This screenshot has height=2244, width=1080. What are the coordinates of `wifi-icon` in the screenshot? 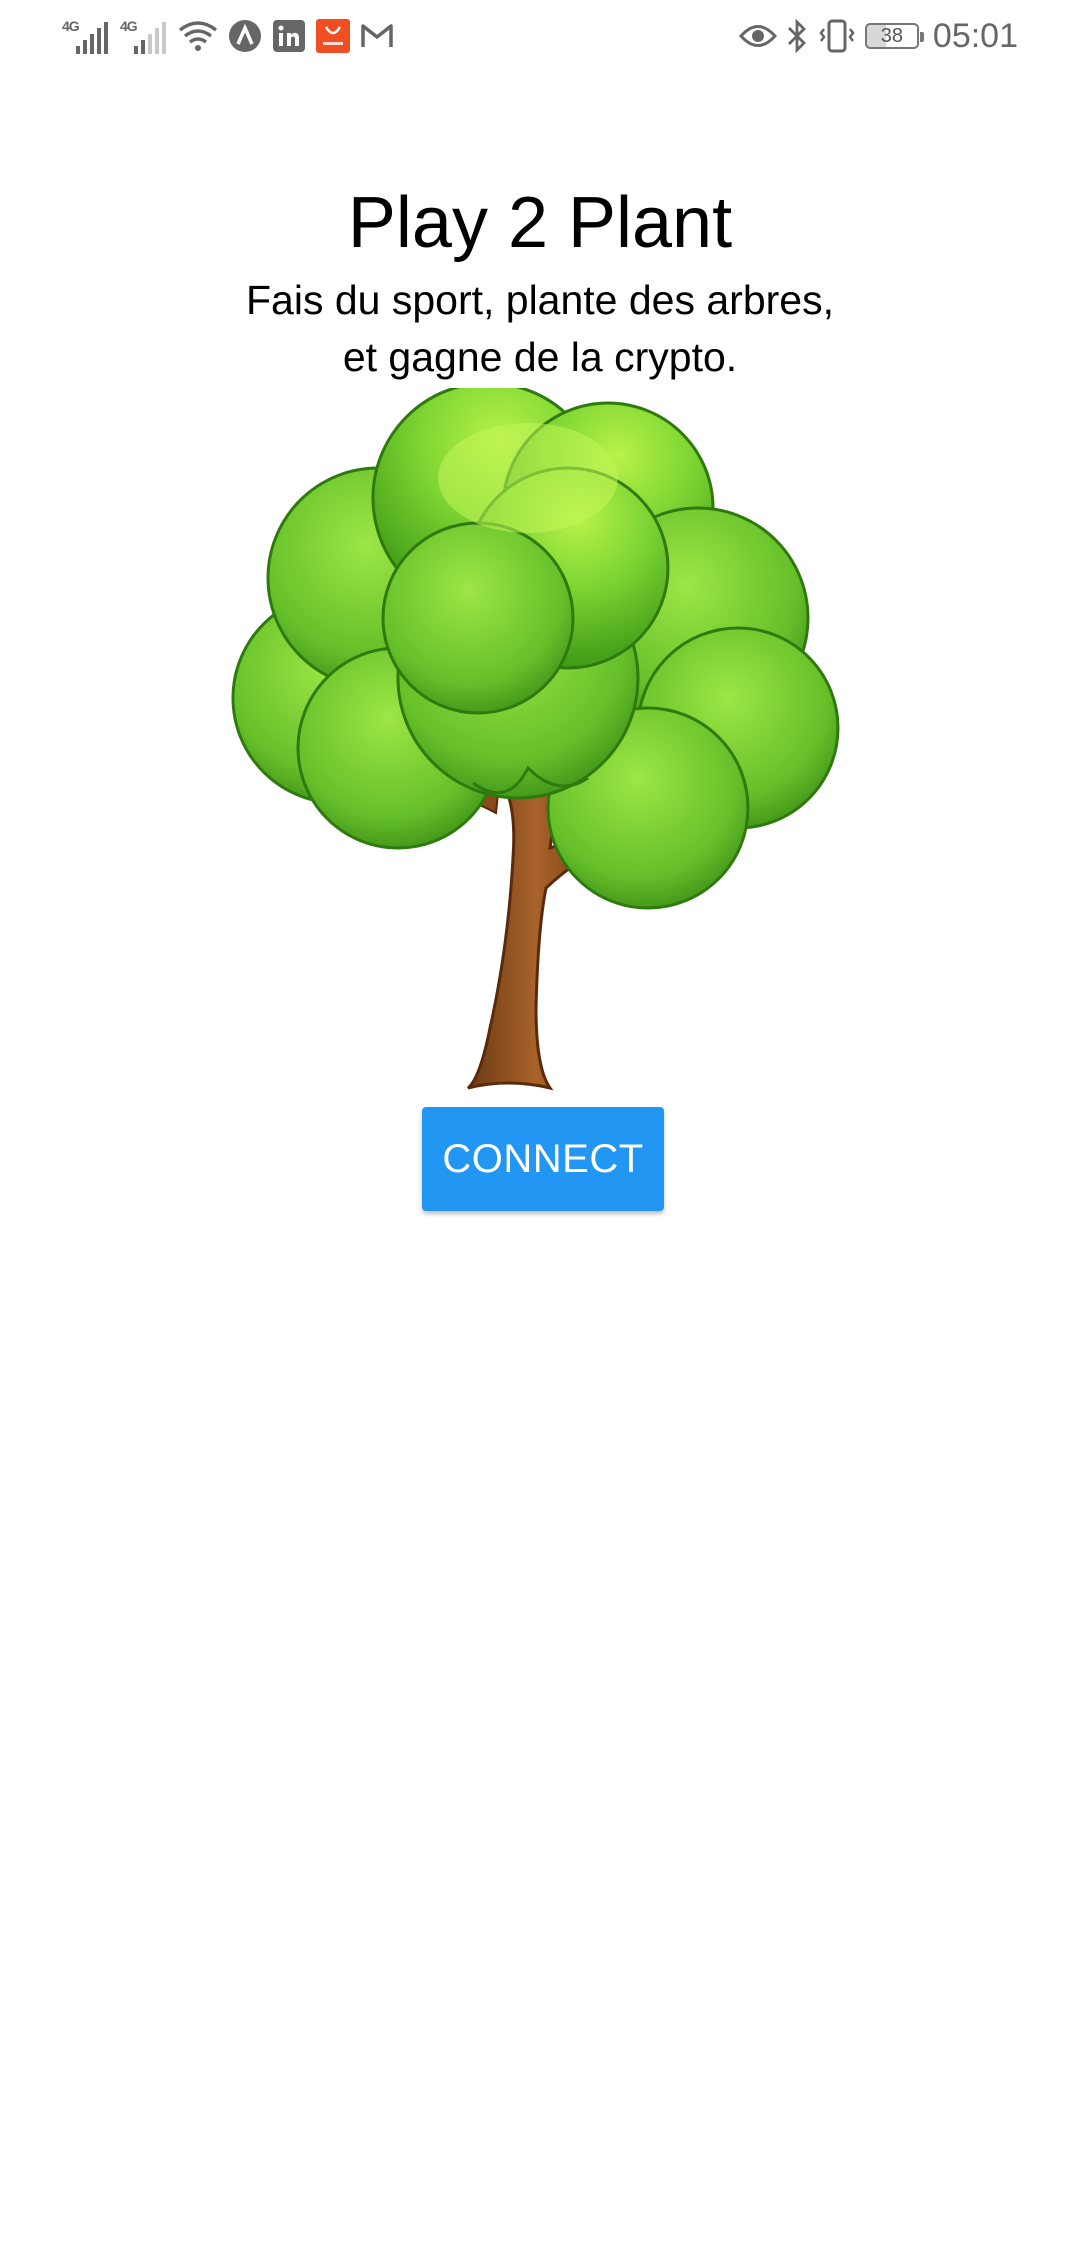 It's located at (198, 36).